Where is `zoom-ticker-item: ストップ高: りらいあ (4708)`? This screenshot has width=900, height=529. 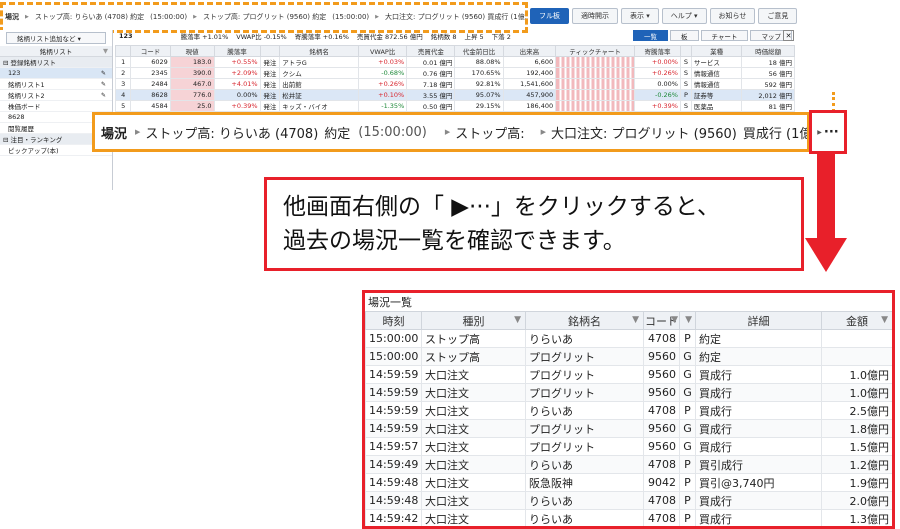
zoom-ticker-item: ストップ高: りらいあ (4708) is located at coordinates (231, 132).